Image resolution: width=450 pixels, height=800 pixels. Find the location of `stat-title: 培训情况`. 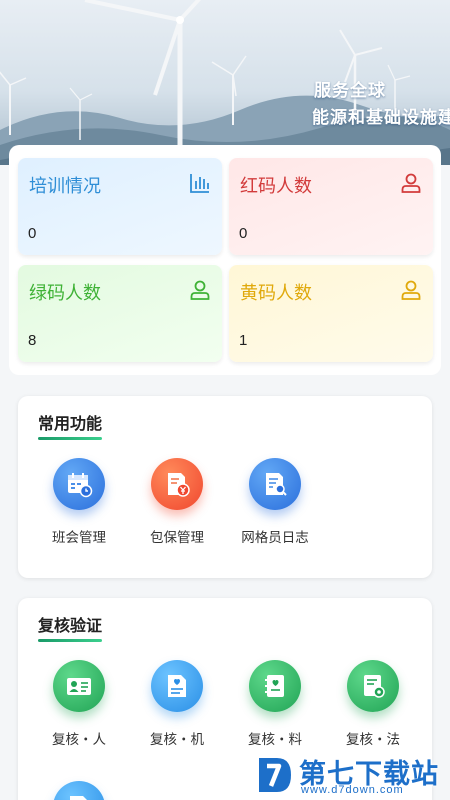

stat-title: 培训情况 is located at coordinates (65, 186).